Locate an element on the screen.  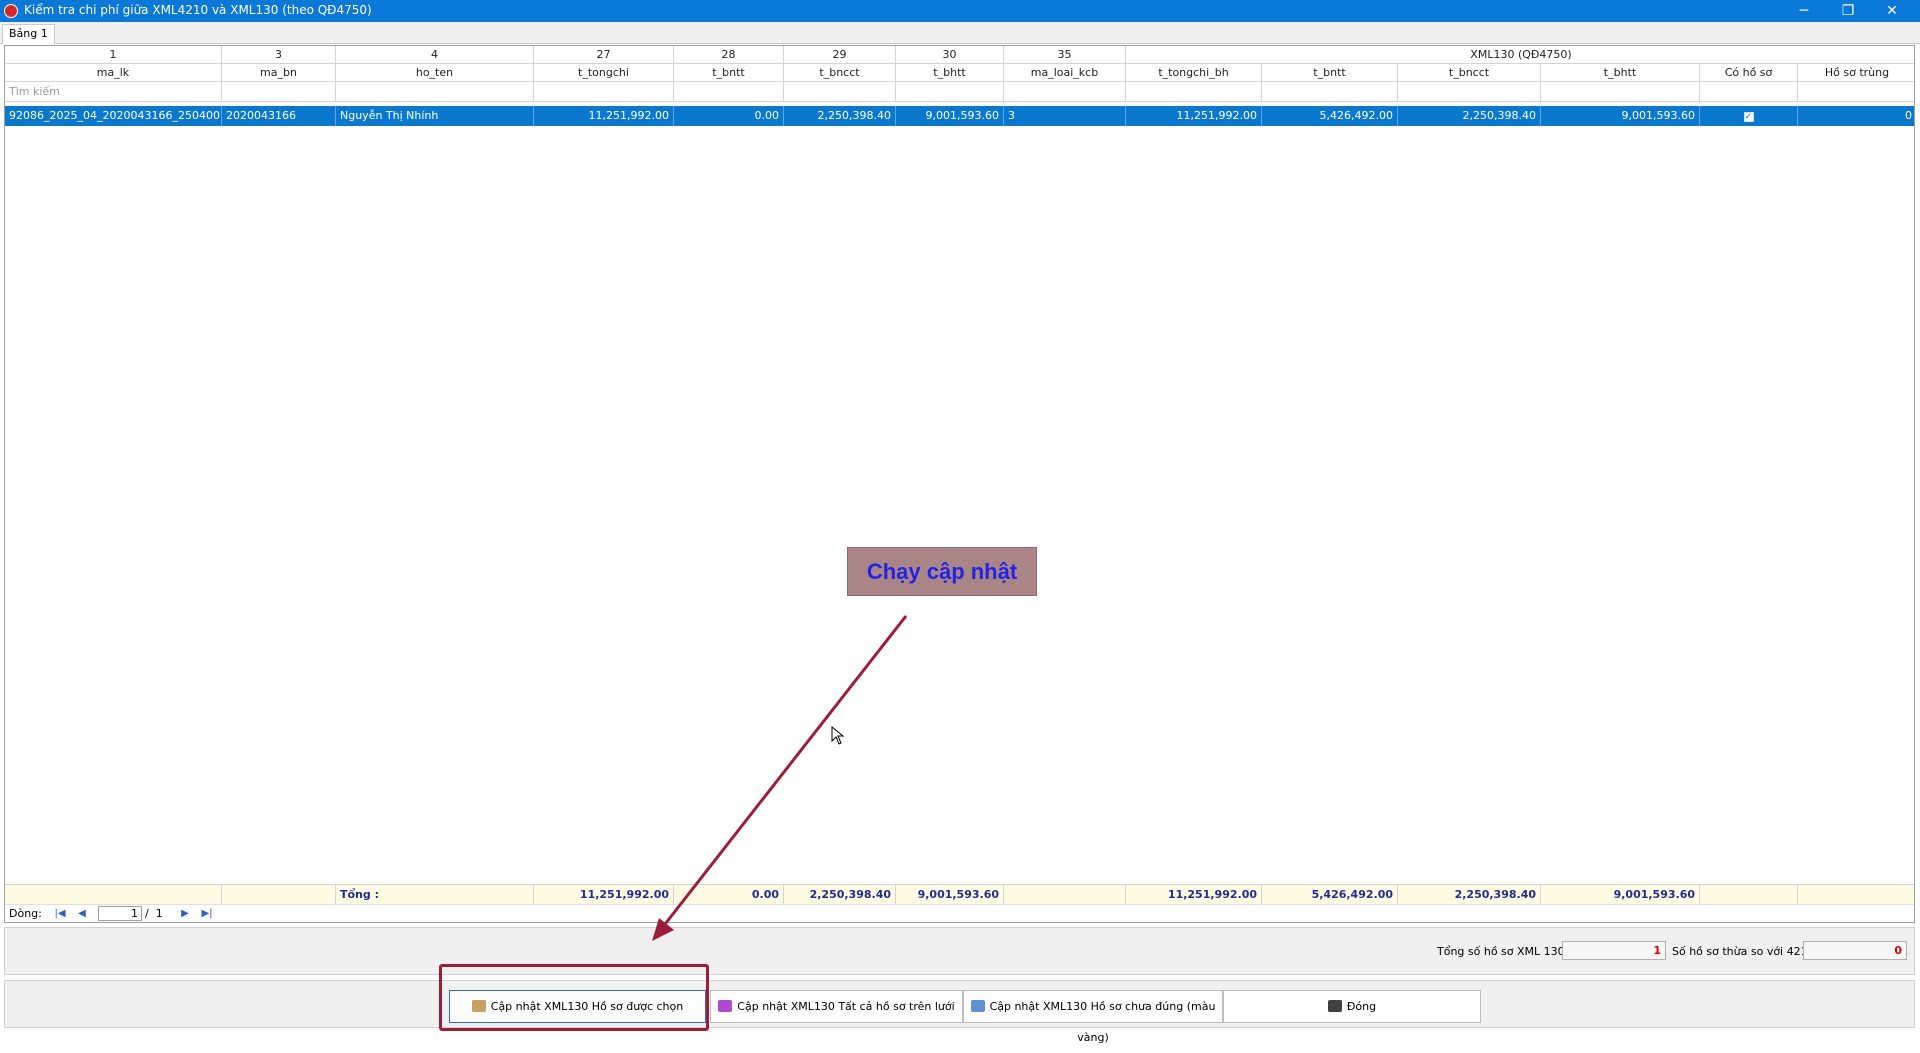
total-records-value: 1 is located at coordinates (1614, 950).